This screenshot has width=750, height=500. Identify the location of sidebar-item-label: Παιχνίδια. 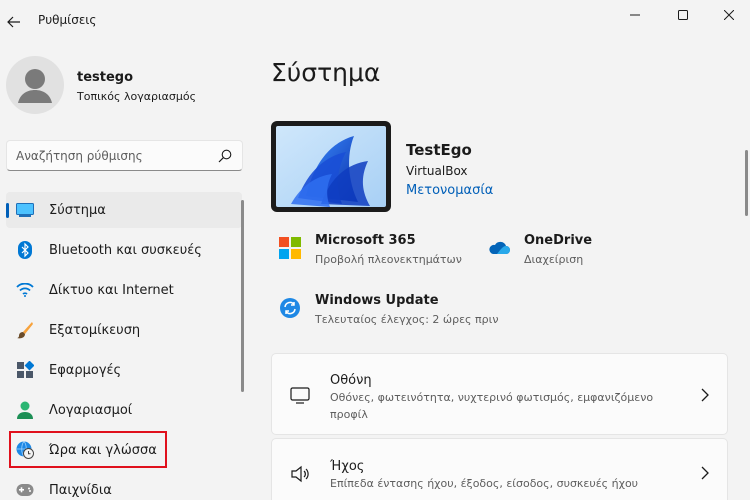
(80, 490).